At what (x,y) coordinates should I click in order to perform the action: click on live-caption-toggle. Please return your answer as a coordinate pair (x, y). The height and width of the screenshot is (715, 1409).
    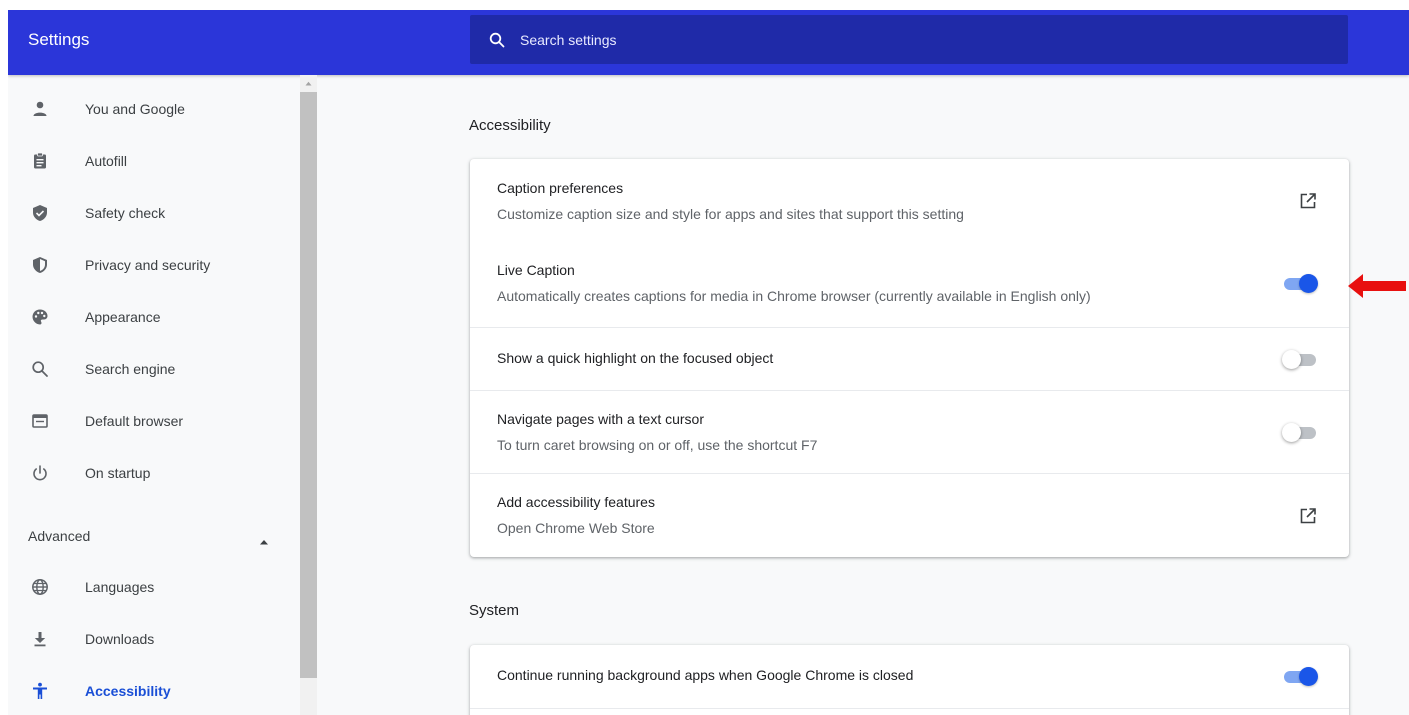
    Looking at the image, I should click on (1300, 283).